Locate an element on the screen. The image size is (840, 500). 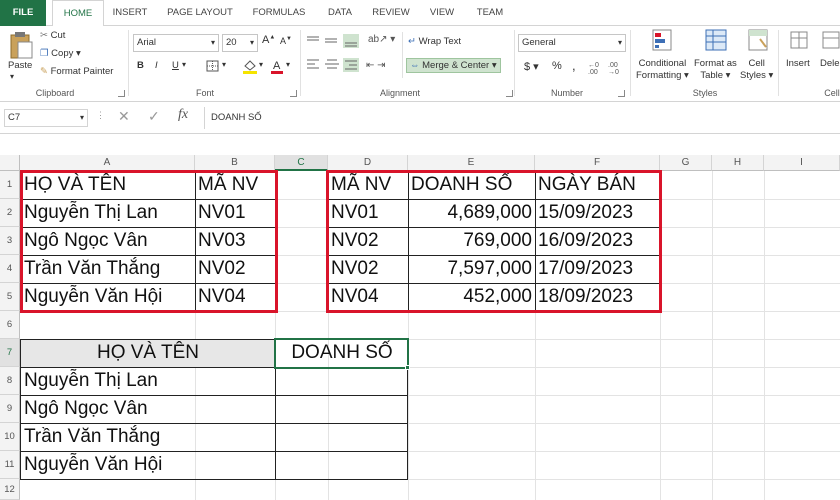
cell-a9: Ngô Ngọc Vân is located at coordinates (148, 409).